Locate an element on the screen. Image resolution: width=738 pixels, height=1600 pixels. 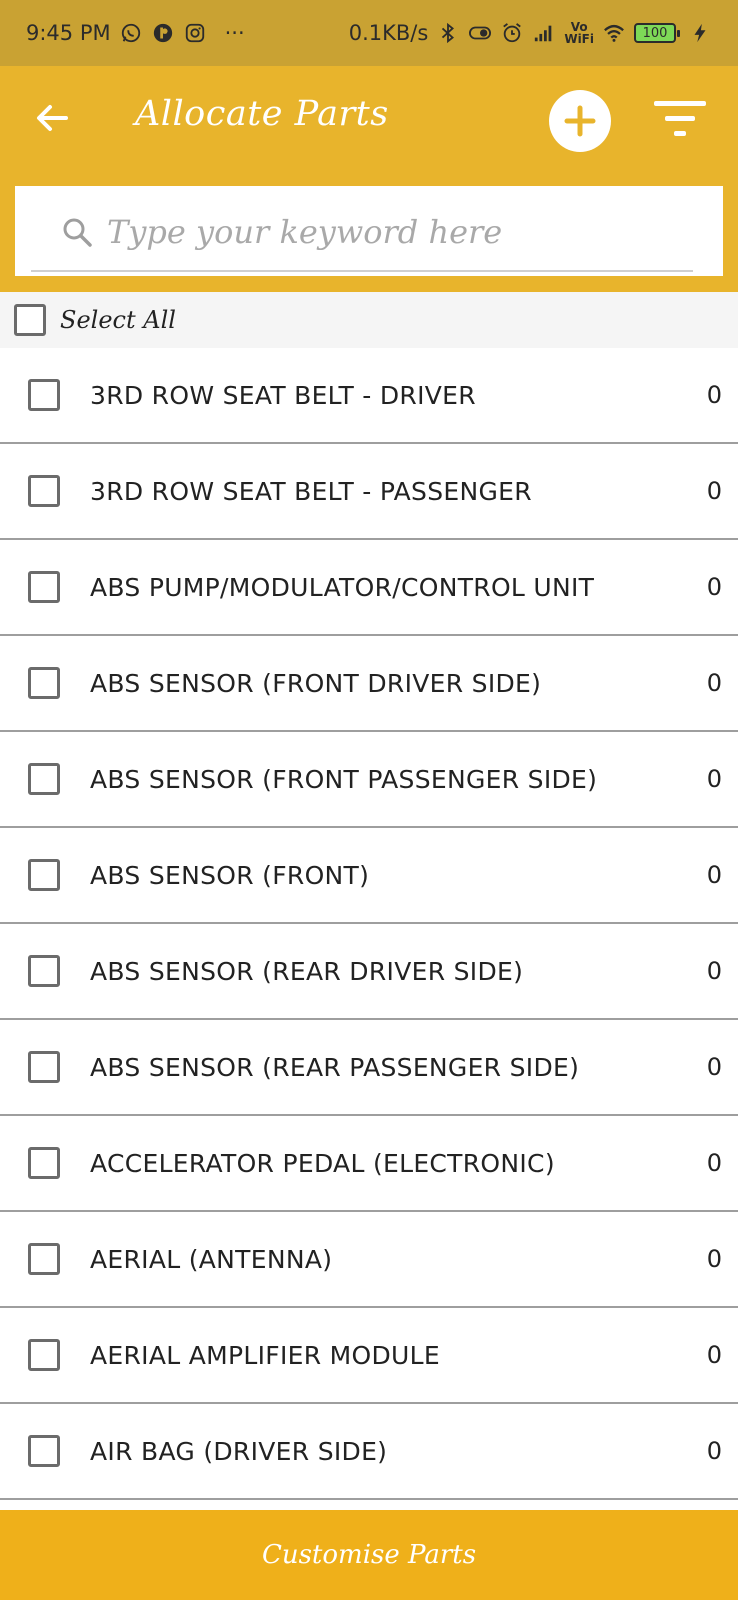
part-name: ABS SENSOR (FRONT PASSENGER SIDE) is located at coordinates (344, 779).